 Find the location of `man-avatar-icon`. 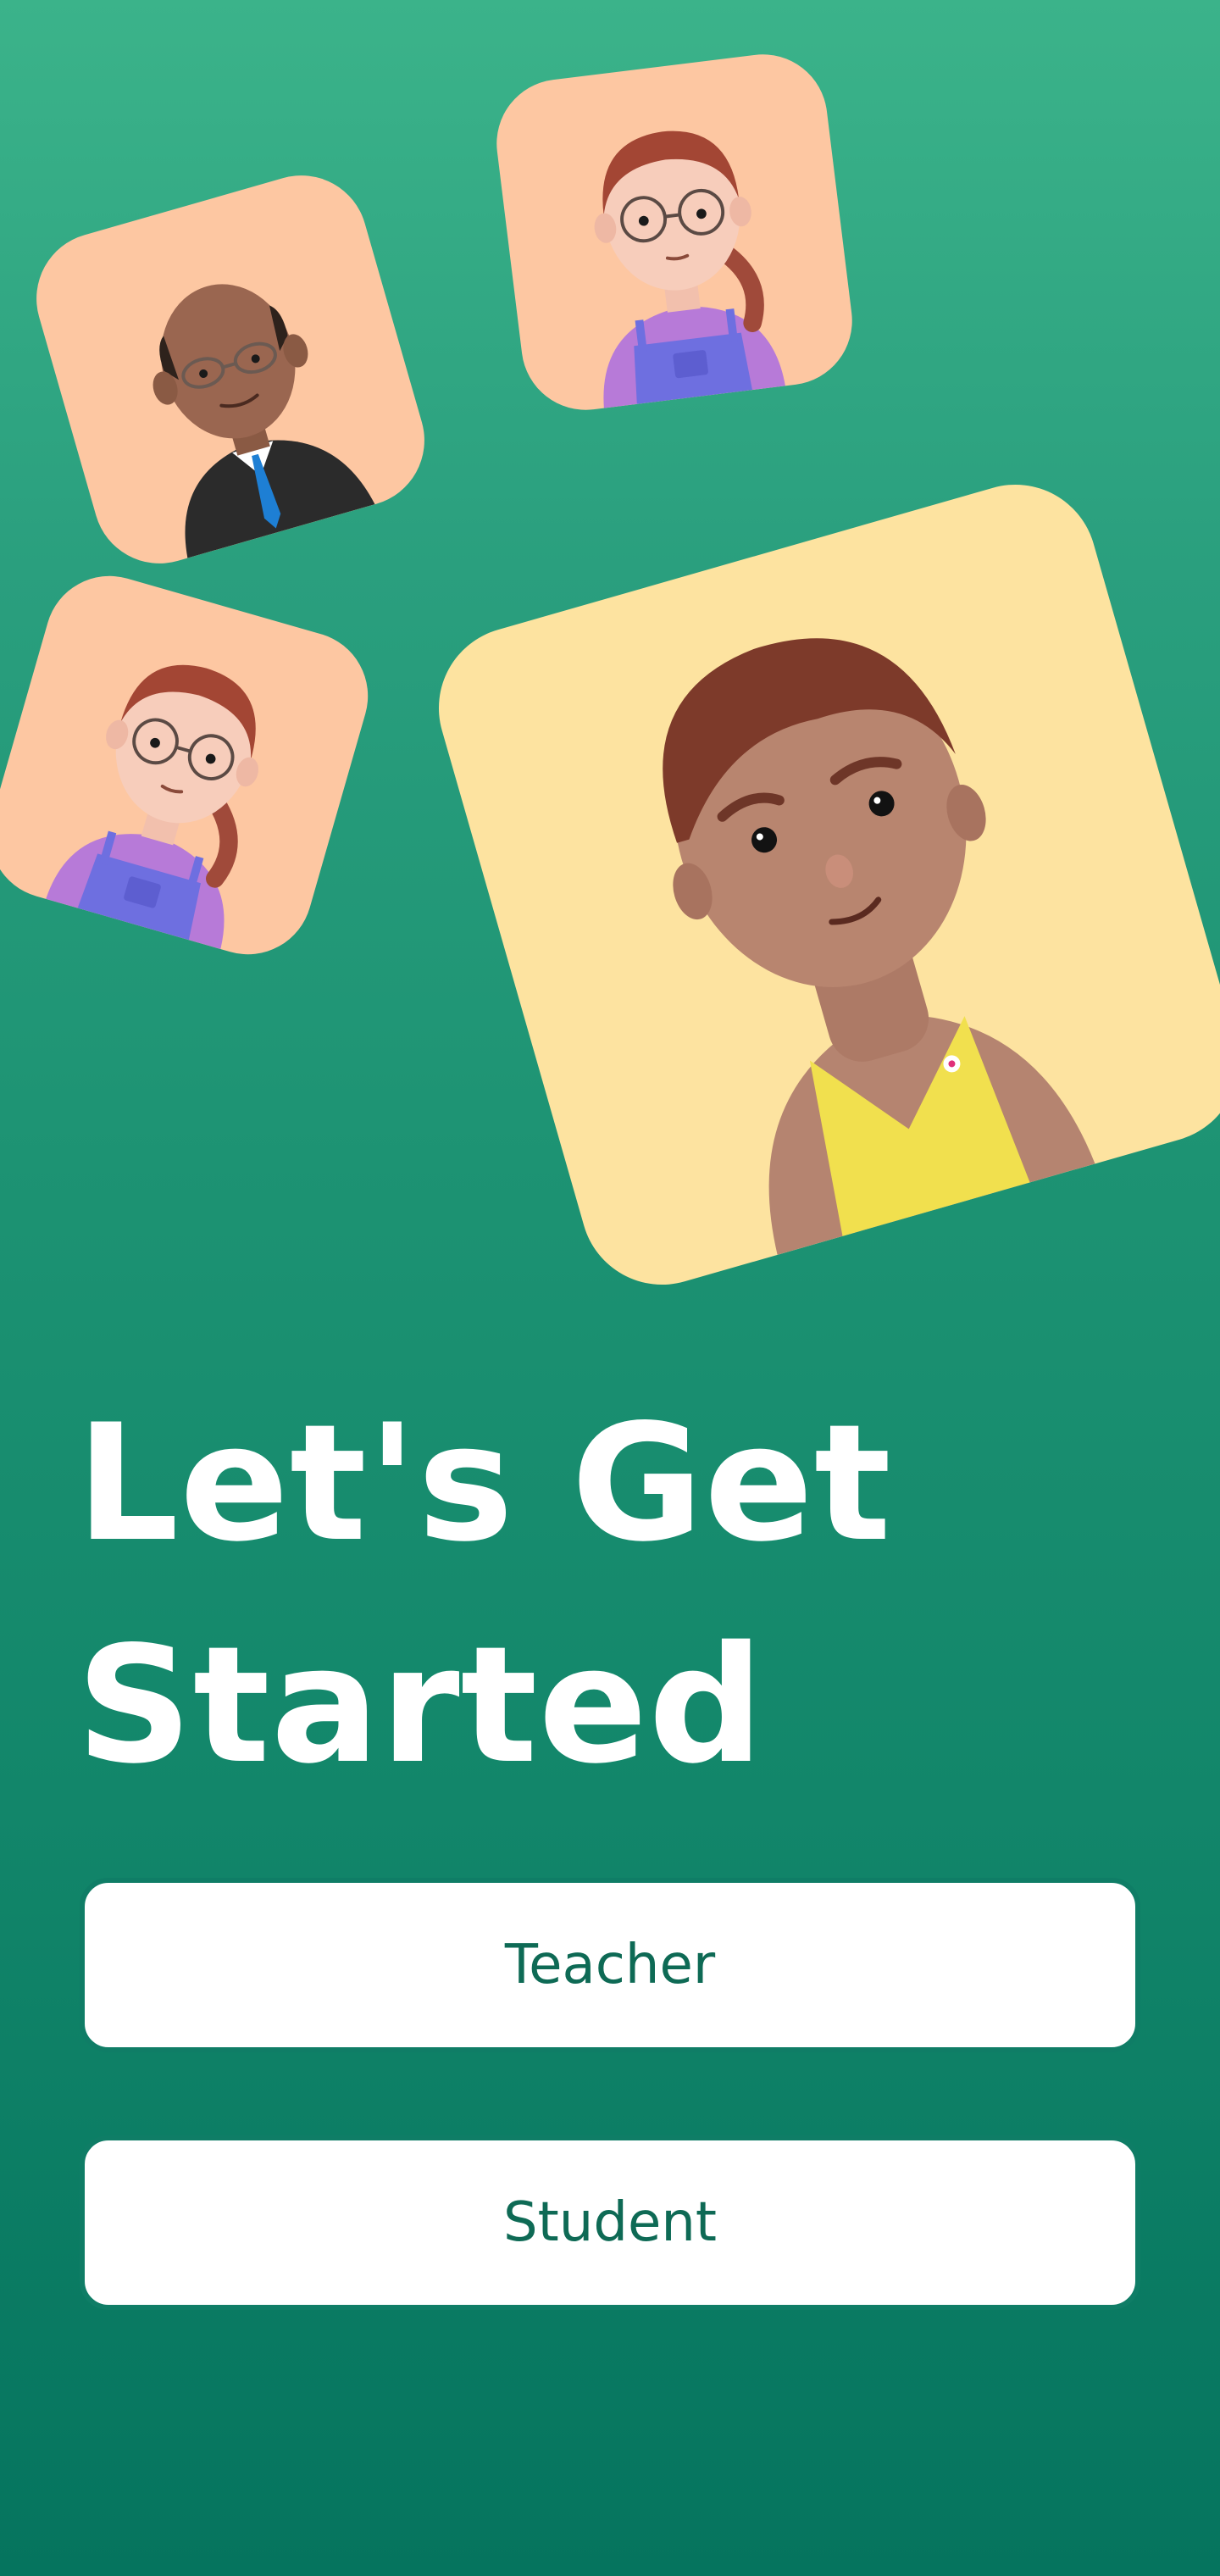

man-avatar-icon is located at coordinates (263, 421).